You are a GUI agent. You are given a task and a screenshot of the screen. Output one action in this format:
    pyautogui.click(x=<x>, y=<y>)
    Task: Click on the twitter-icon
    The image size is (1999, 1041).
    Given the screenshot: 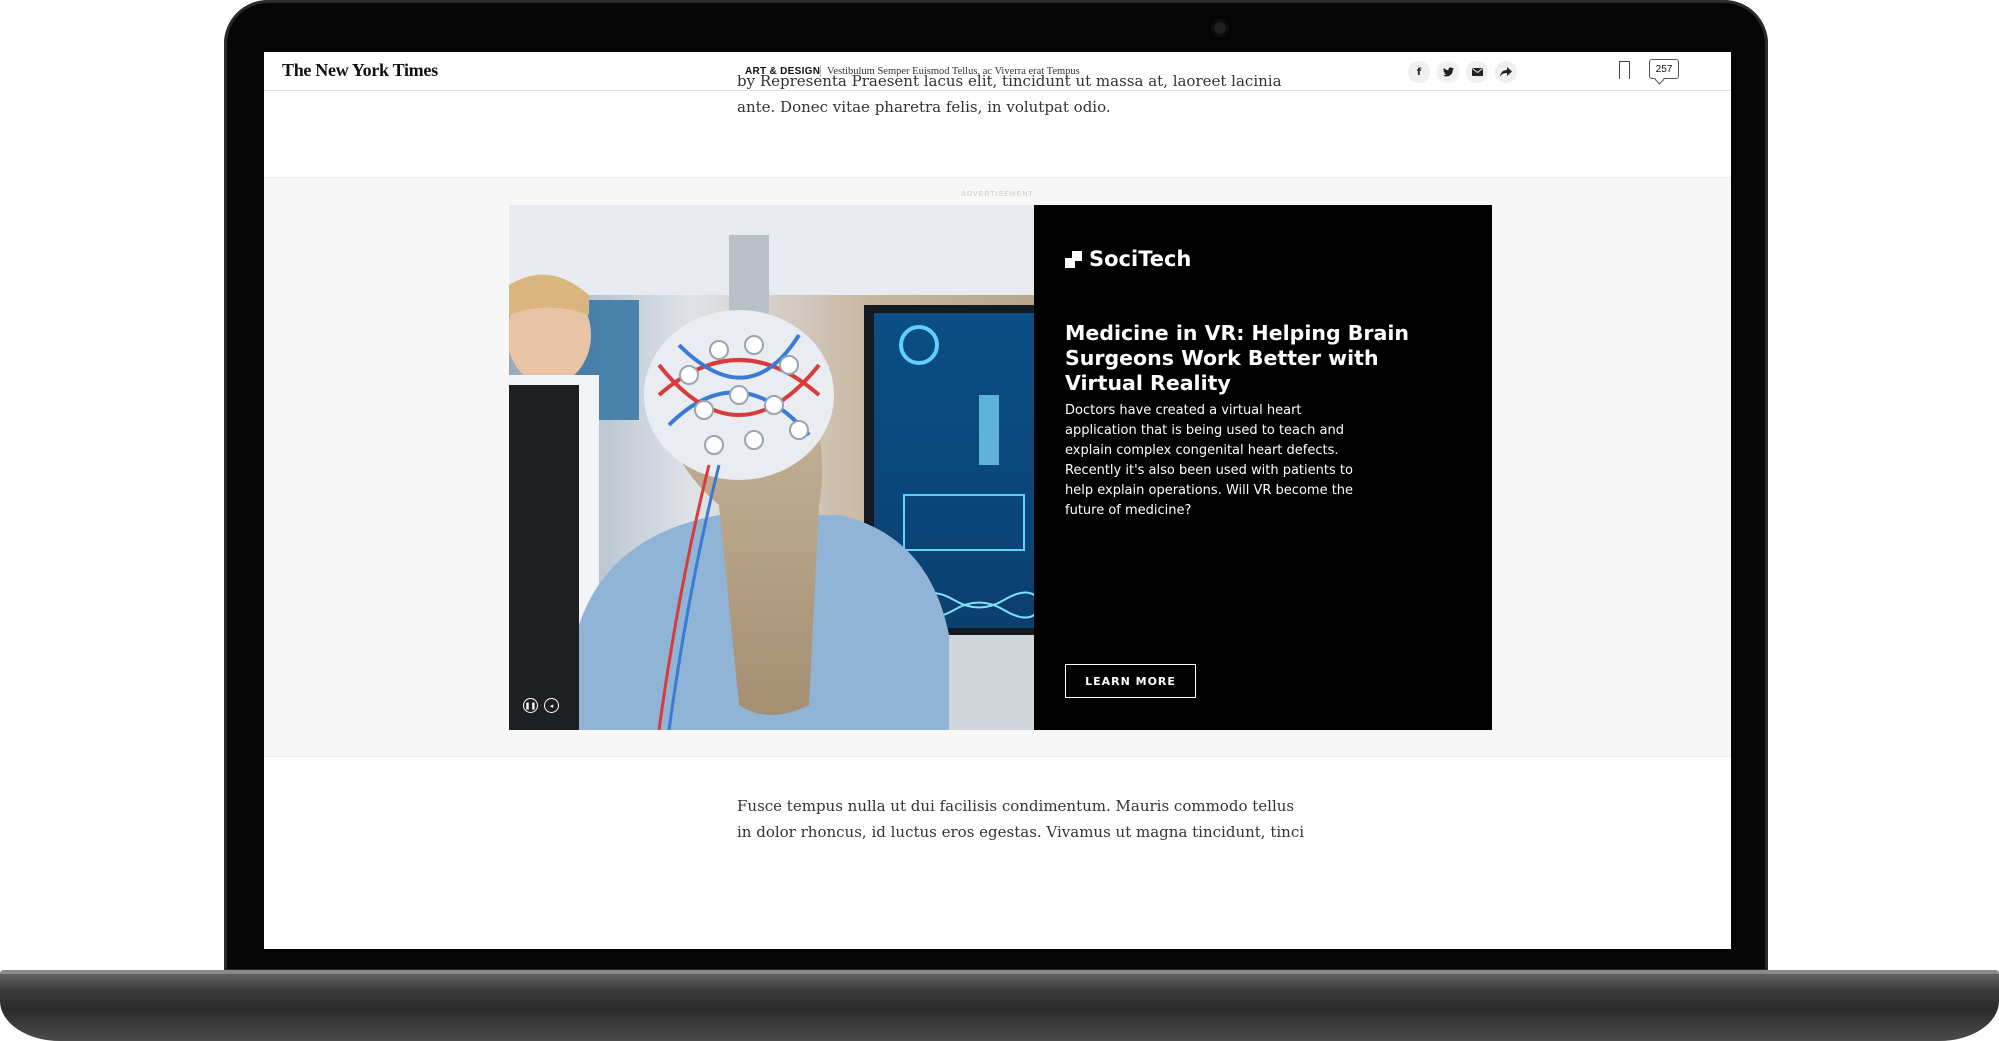 What is the action you would take?
    pyautogui.click(x=1448, y=72)
    